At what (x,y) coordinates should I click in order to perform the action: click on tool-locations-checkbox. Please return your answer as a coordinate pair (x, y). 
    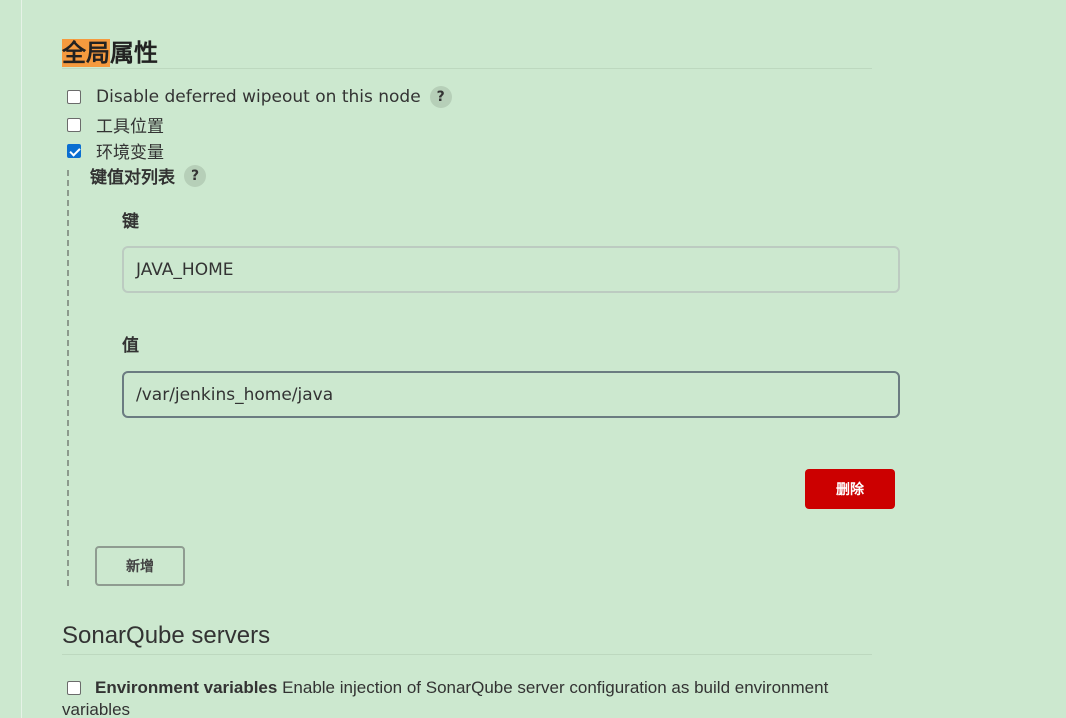
    Looking at the image, I should click on (74, 124).